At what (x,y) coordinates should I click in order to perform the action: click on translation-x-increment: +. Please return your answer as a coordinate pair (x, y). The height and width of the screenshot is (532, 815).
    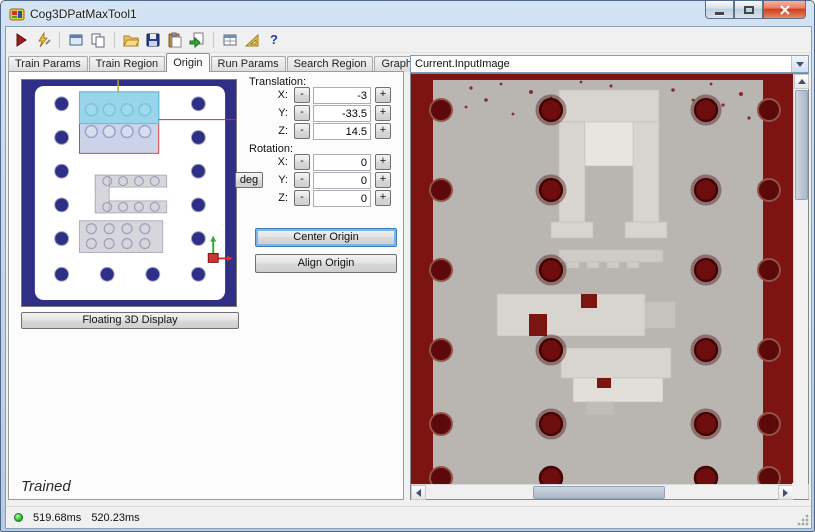
    Looking at the image, I should click on (383, 95).